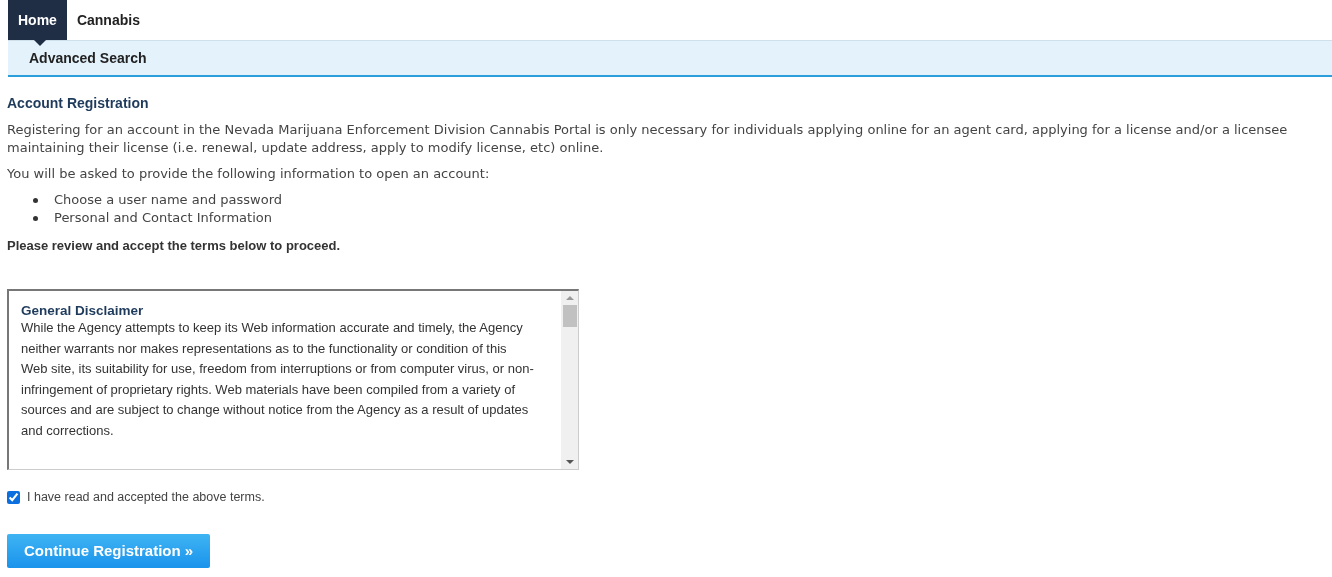 Image resolution: width=1332 pixels, height=577 pixels. What do you see at coordinates (163, 218) in the screenshot?
I see `list-item: Personal and Contact Information` at bounding box center [163, 218].